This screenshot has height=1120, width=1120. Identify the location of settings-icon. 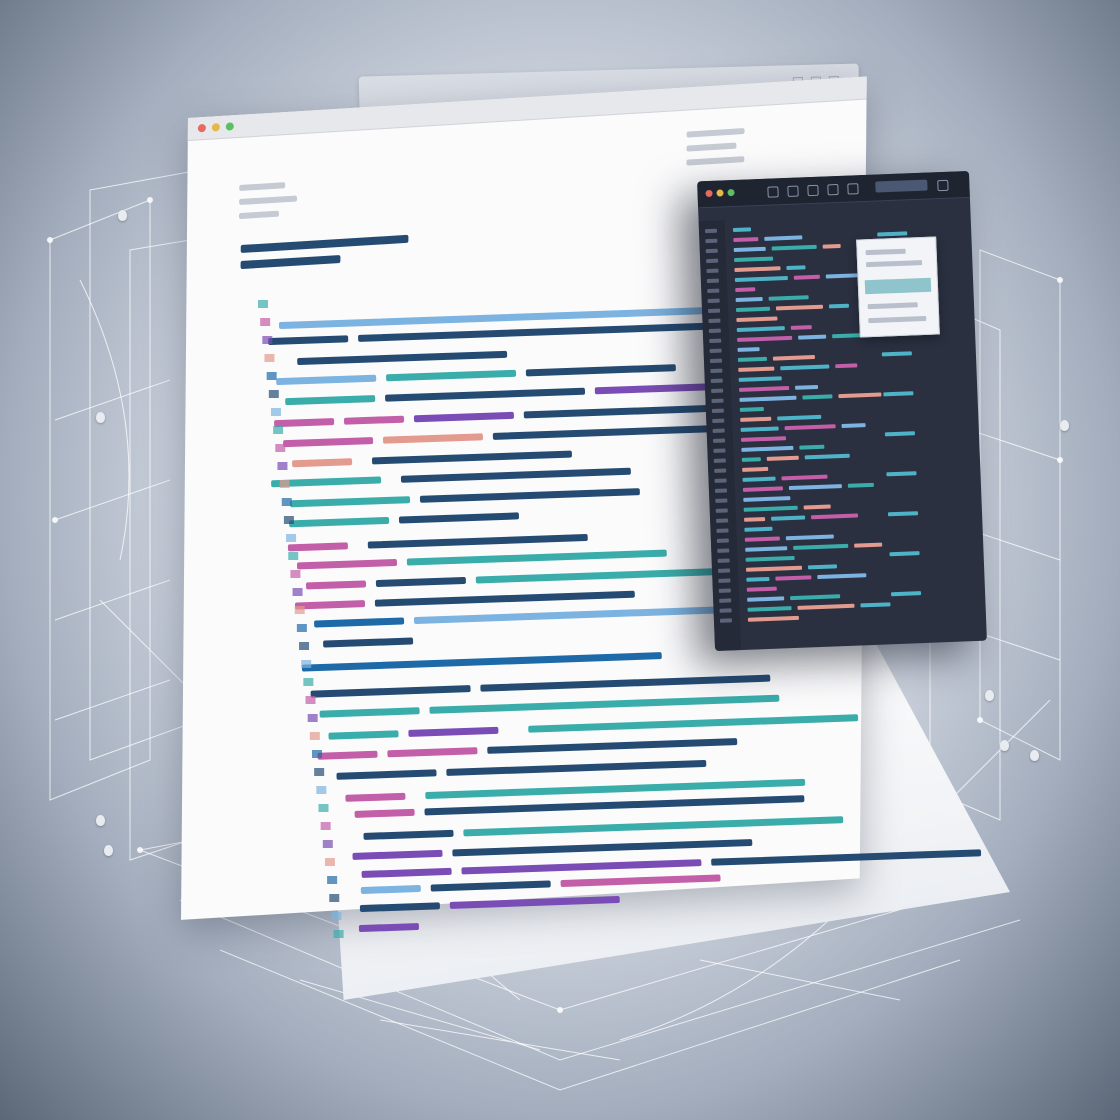
(813, 190).